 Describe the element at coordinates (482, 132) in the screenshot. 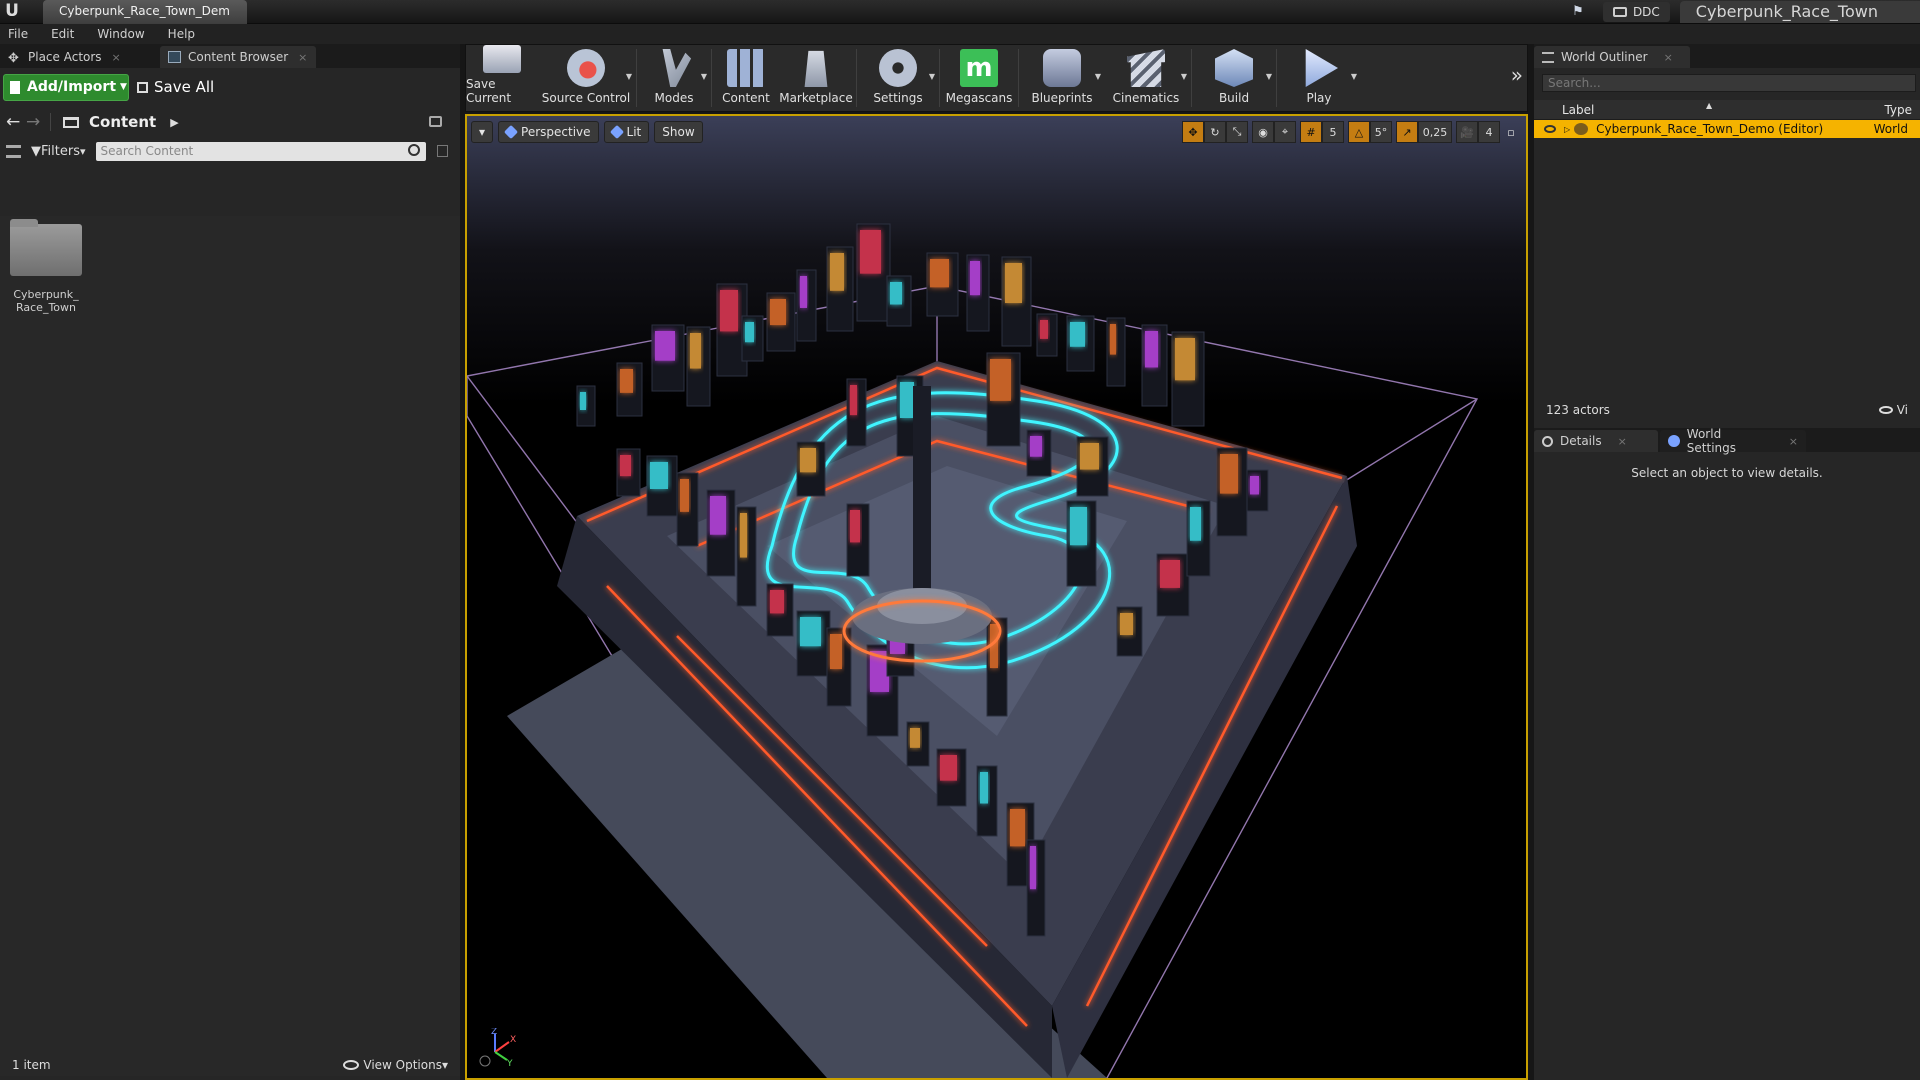

I see `viewport-options-button: ▾` at that location.